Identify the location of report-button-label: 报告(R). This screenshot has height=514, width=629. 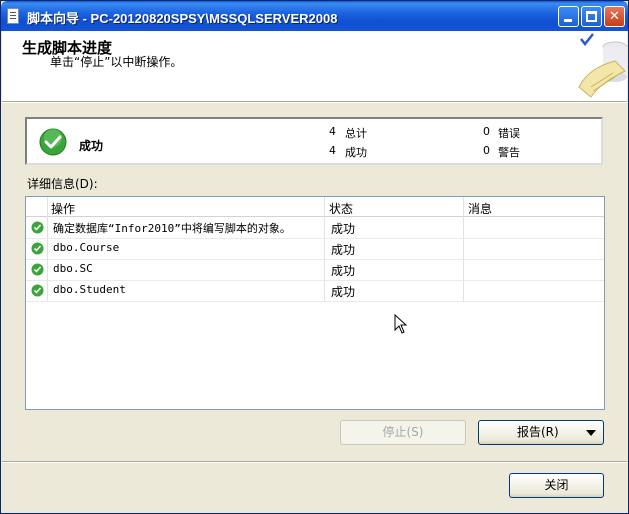
(538, 432).